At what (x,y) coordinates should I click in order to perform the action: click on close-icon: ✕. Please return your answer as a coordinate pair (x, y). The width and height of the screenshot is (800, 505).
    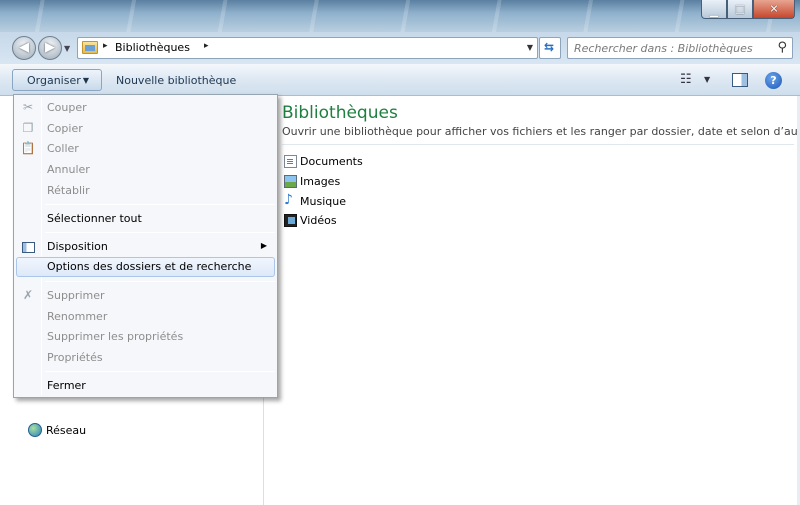
    Looking at the image, I should click on (774, 9).